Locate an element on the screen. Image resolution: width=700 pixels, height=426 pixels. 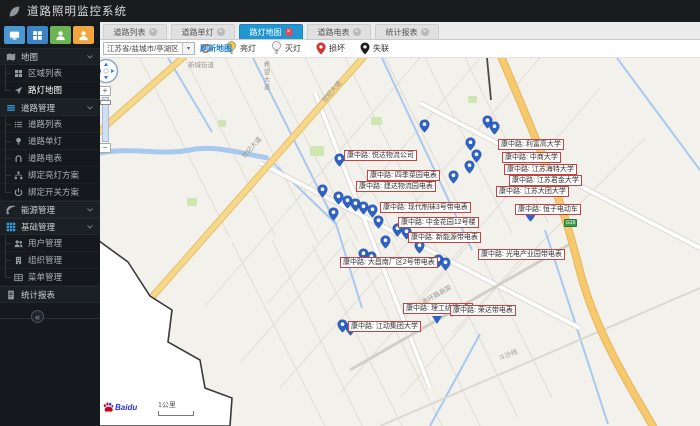
lamp-group-label: 康中路: 恒子电动车 is located at coordinates (548, 209).